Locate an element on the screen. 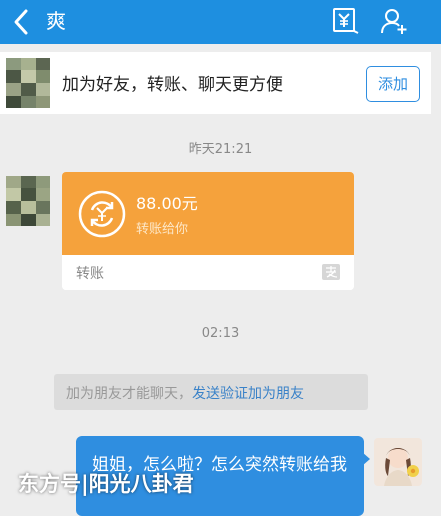 Image resolution: width=441 pixels, height=516 pixels. alipay-logo-icon is located at coordinates (331, 272).